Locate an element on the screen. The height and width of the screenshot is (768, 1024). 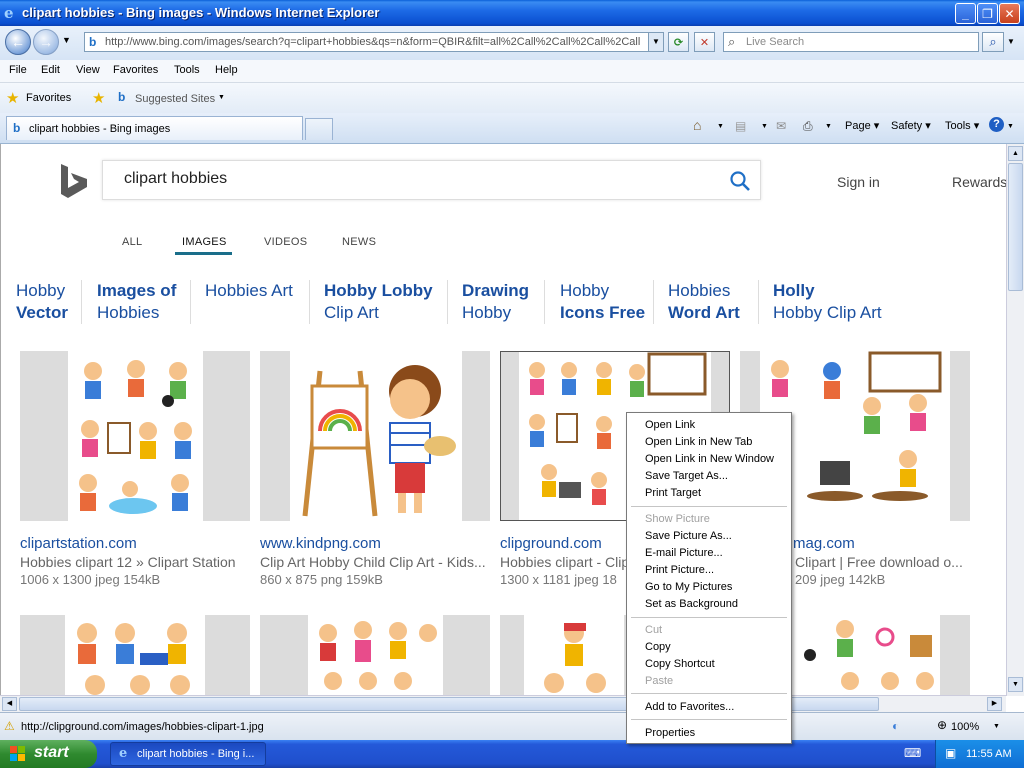
zoom-level: 100% is located at coordinates (965, 727).